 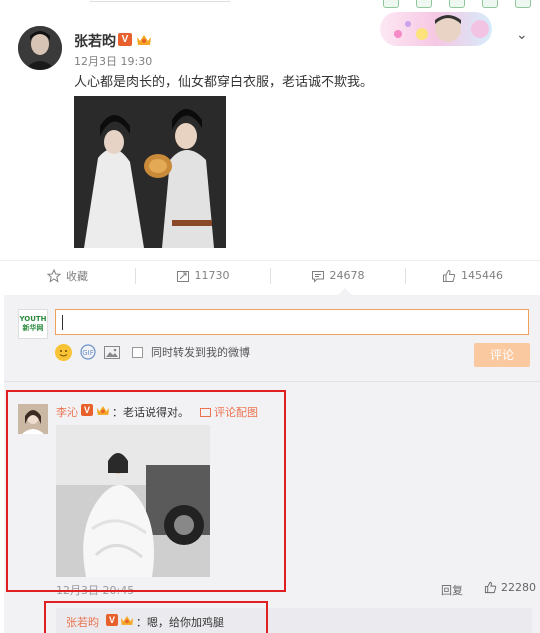 I want to click on post-author-name: 张若昀, so click(x=95, y=41).